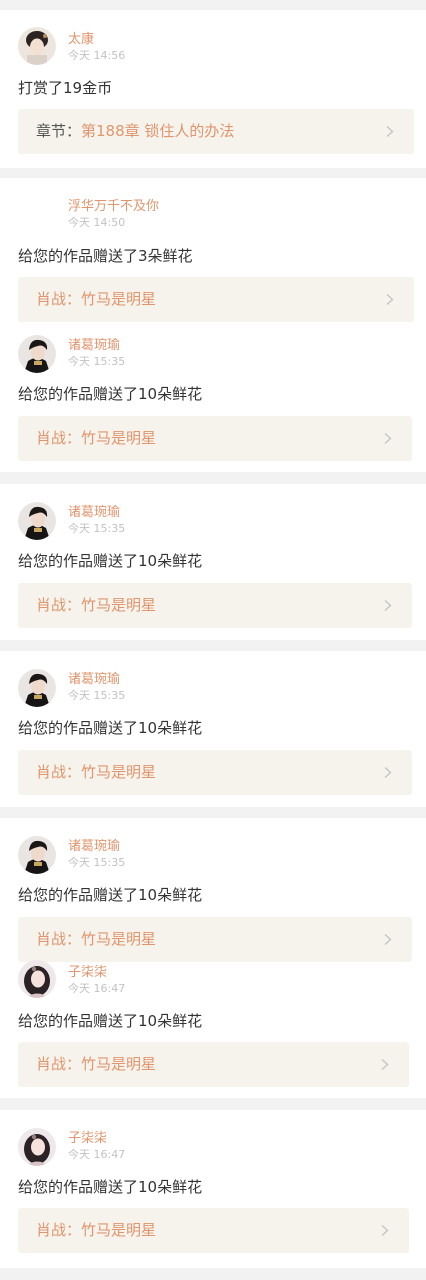 This screenshot has height=1280, width=426. What do you see at coordinates (213, 1189) in the screenshot?
I see `reward-card: 子柒柒 今天 16:47 给您的作品赠送了10朵鲜花 肖战：竹马是明星` at bounding box center [213, 1189].